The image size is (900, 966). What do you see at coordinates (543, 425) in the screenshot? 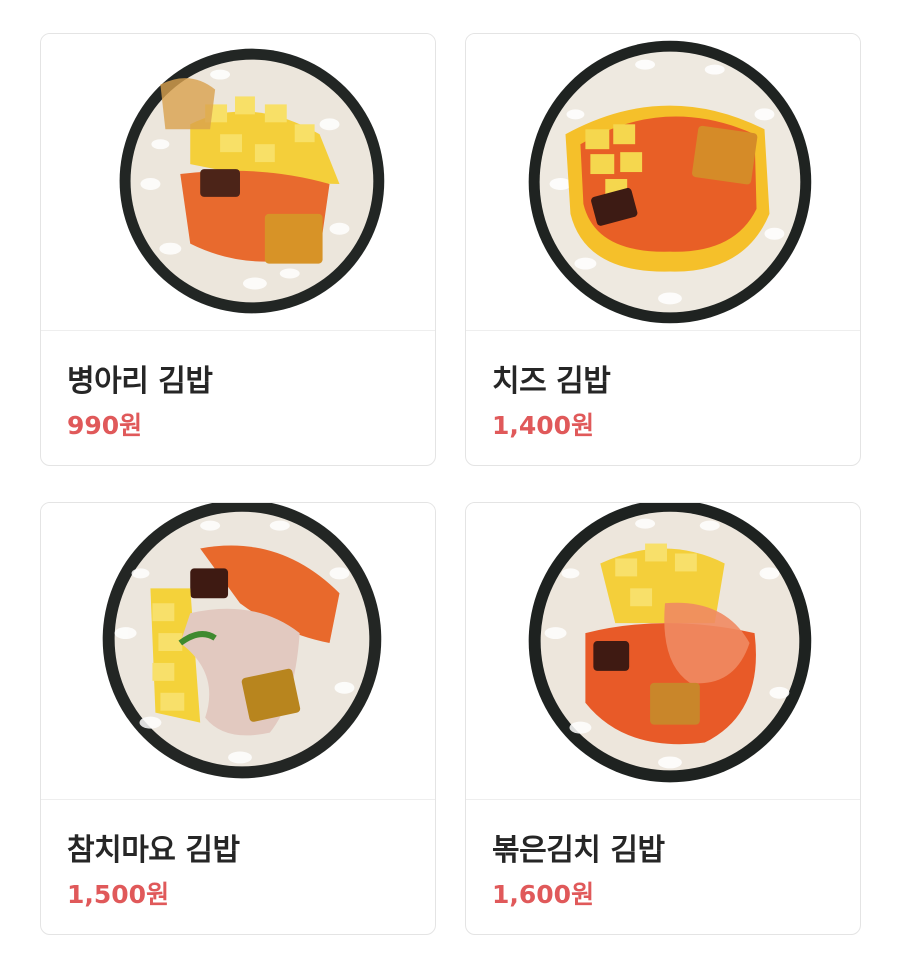
I see `menu-item-price: 1,400원` at bounding box center [543, 425].